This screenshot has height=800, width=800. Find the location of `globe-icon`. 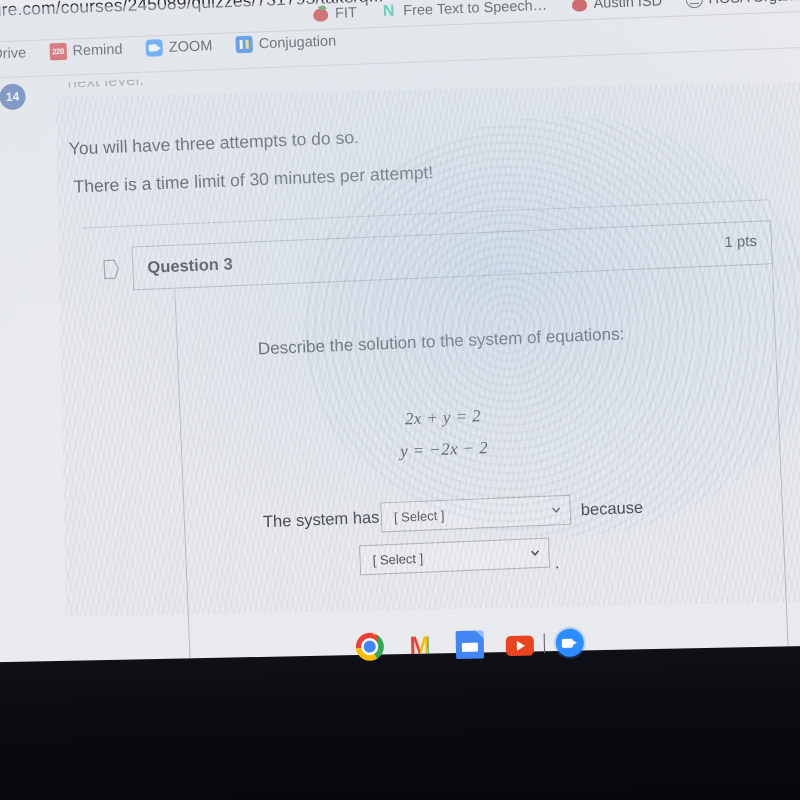

globe-icon is located at coordinates (694, 4).